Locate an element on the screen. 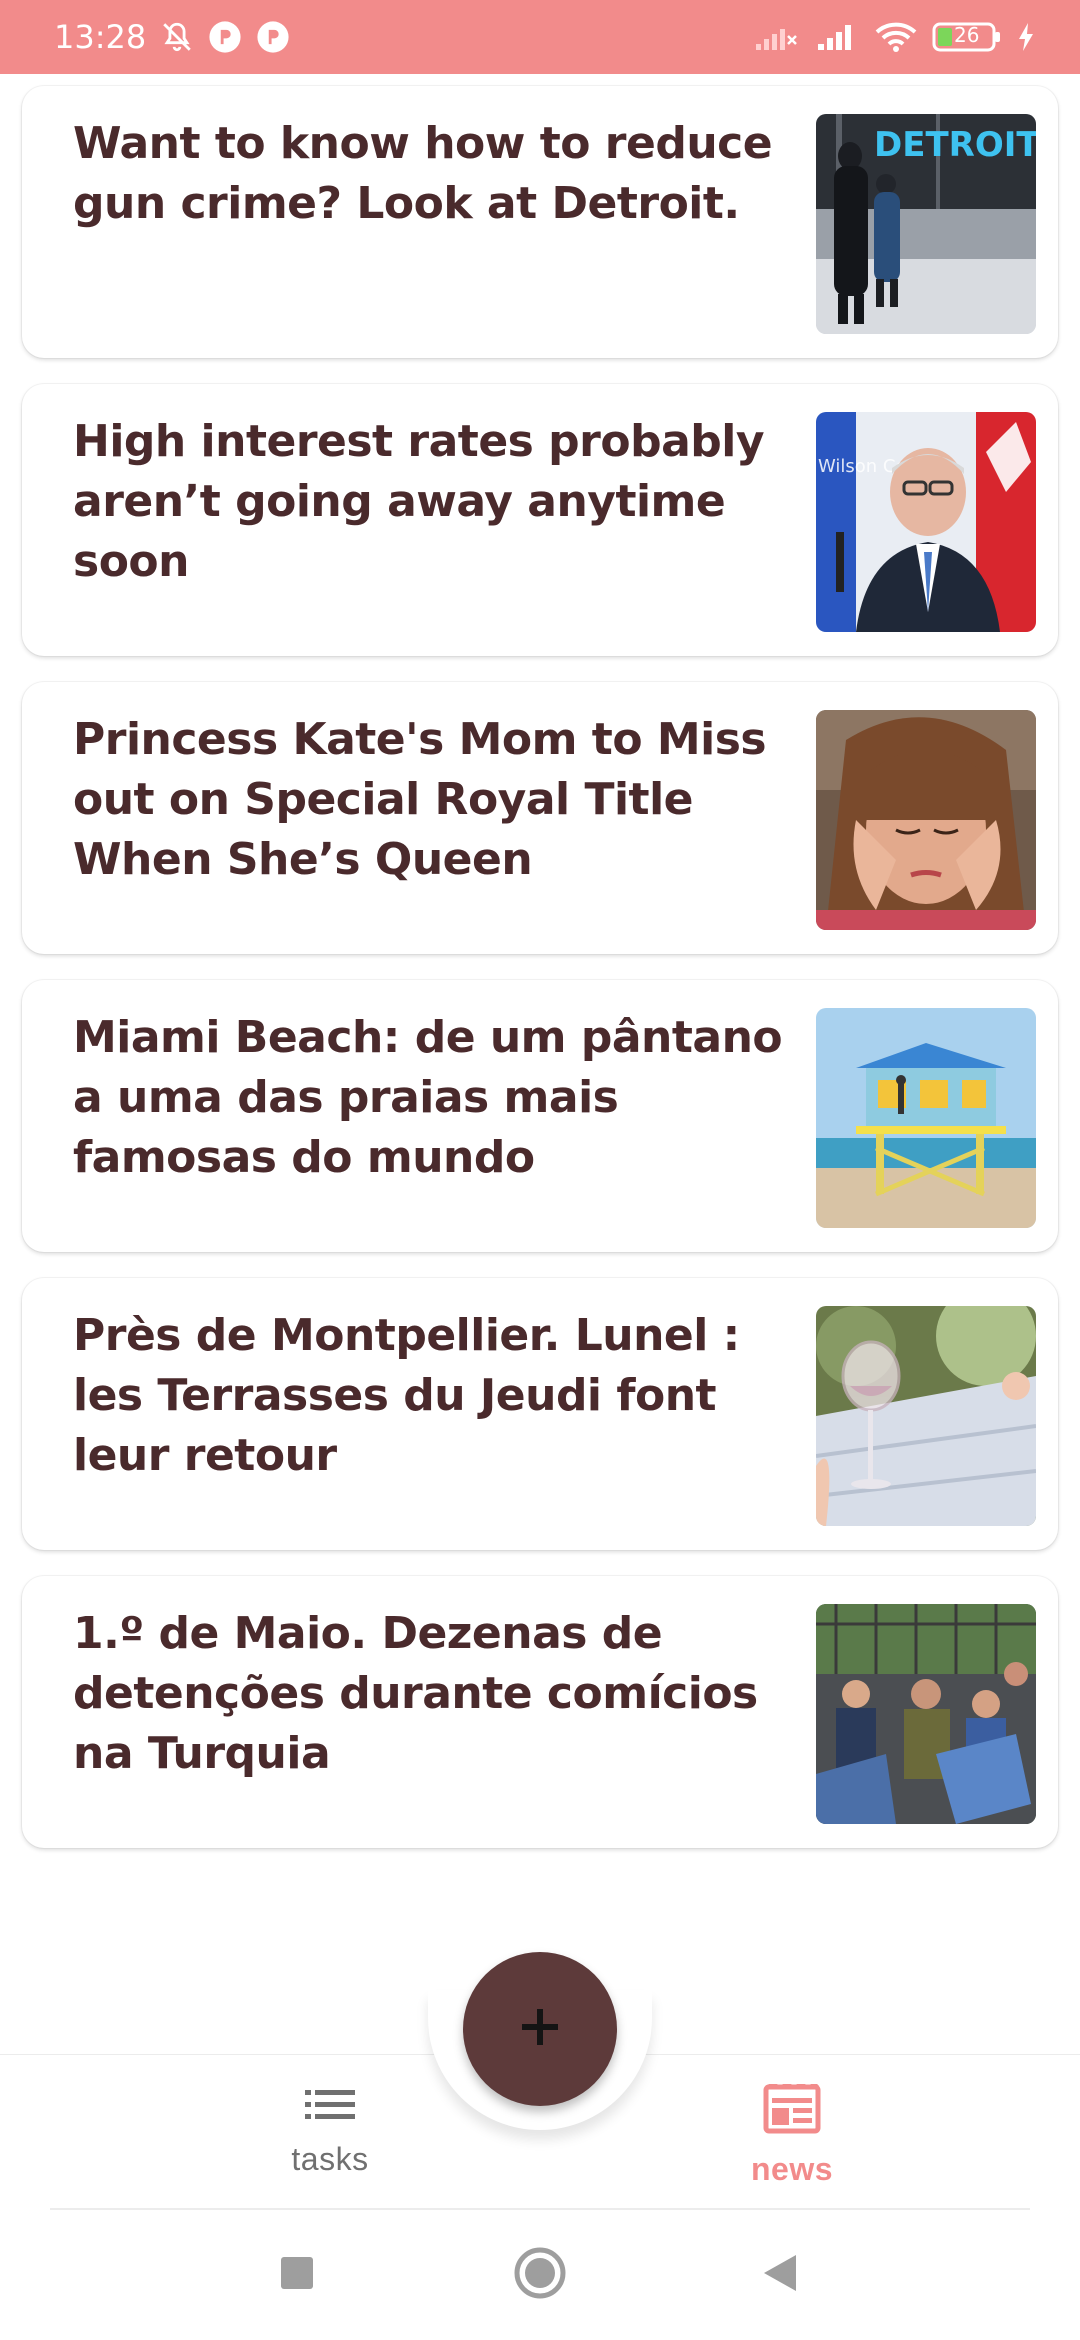 This screenshot has height=2340, width=1080. thumb-sign-text: DETROIT is located at coordinates (955, 145).